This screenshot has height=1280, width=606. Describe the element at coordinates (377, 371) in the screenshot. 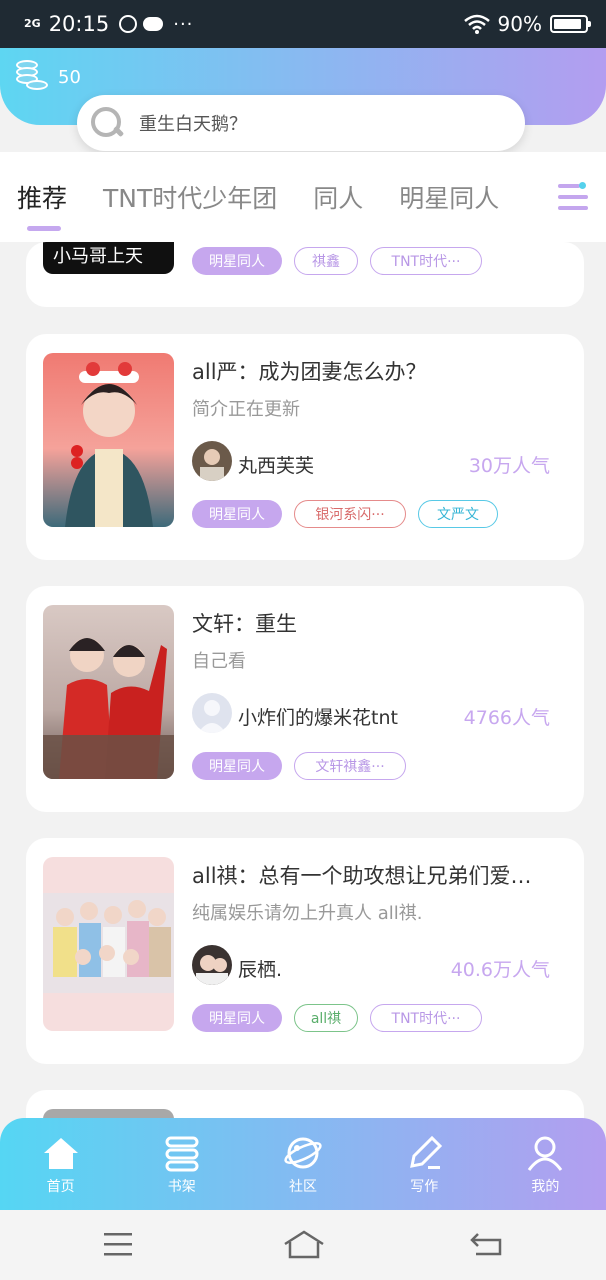

I see `book-title: all严：成为团妻怎么办？` at that location.